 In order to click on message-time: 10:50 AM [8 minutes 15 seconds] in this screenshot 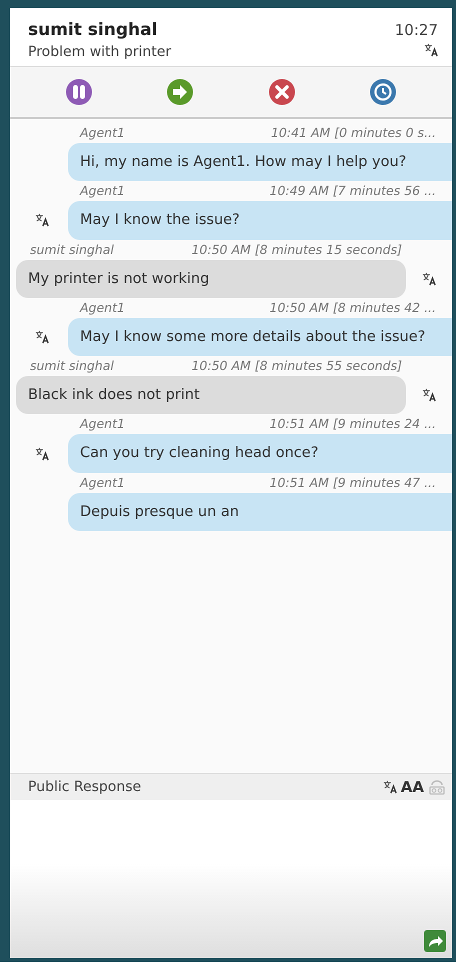, I will do `click(296, 249)`.